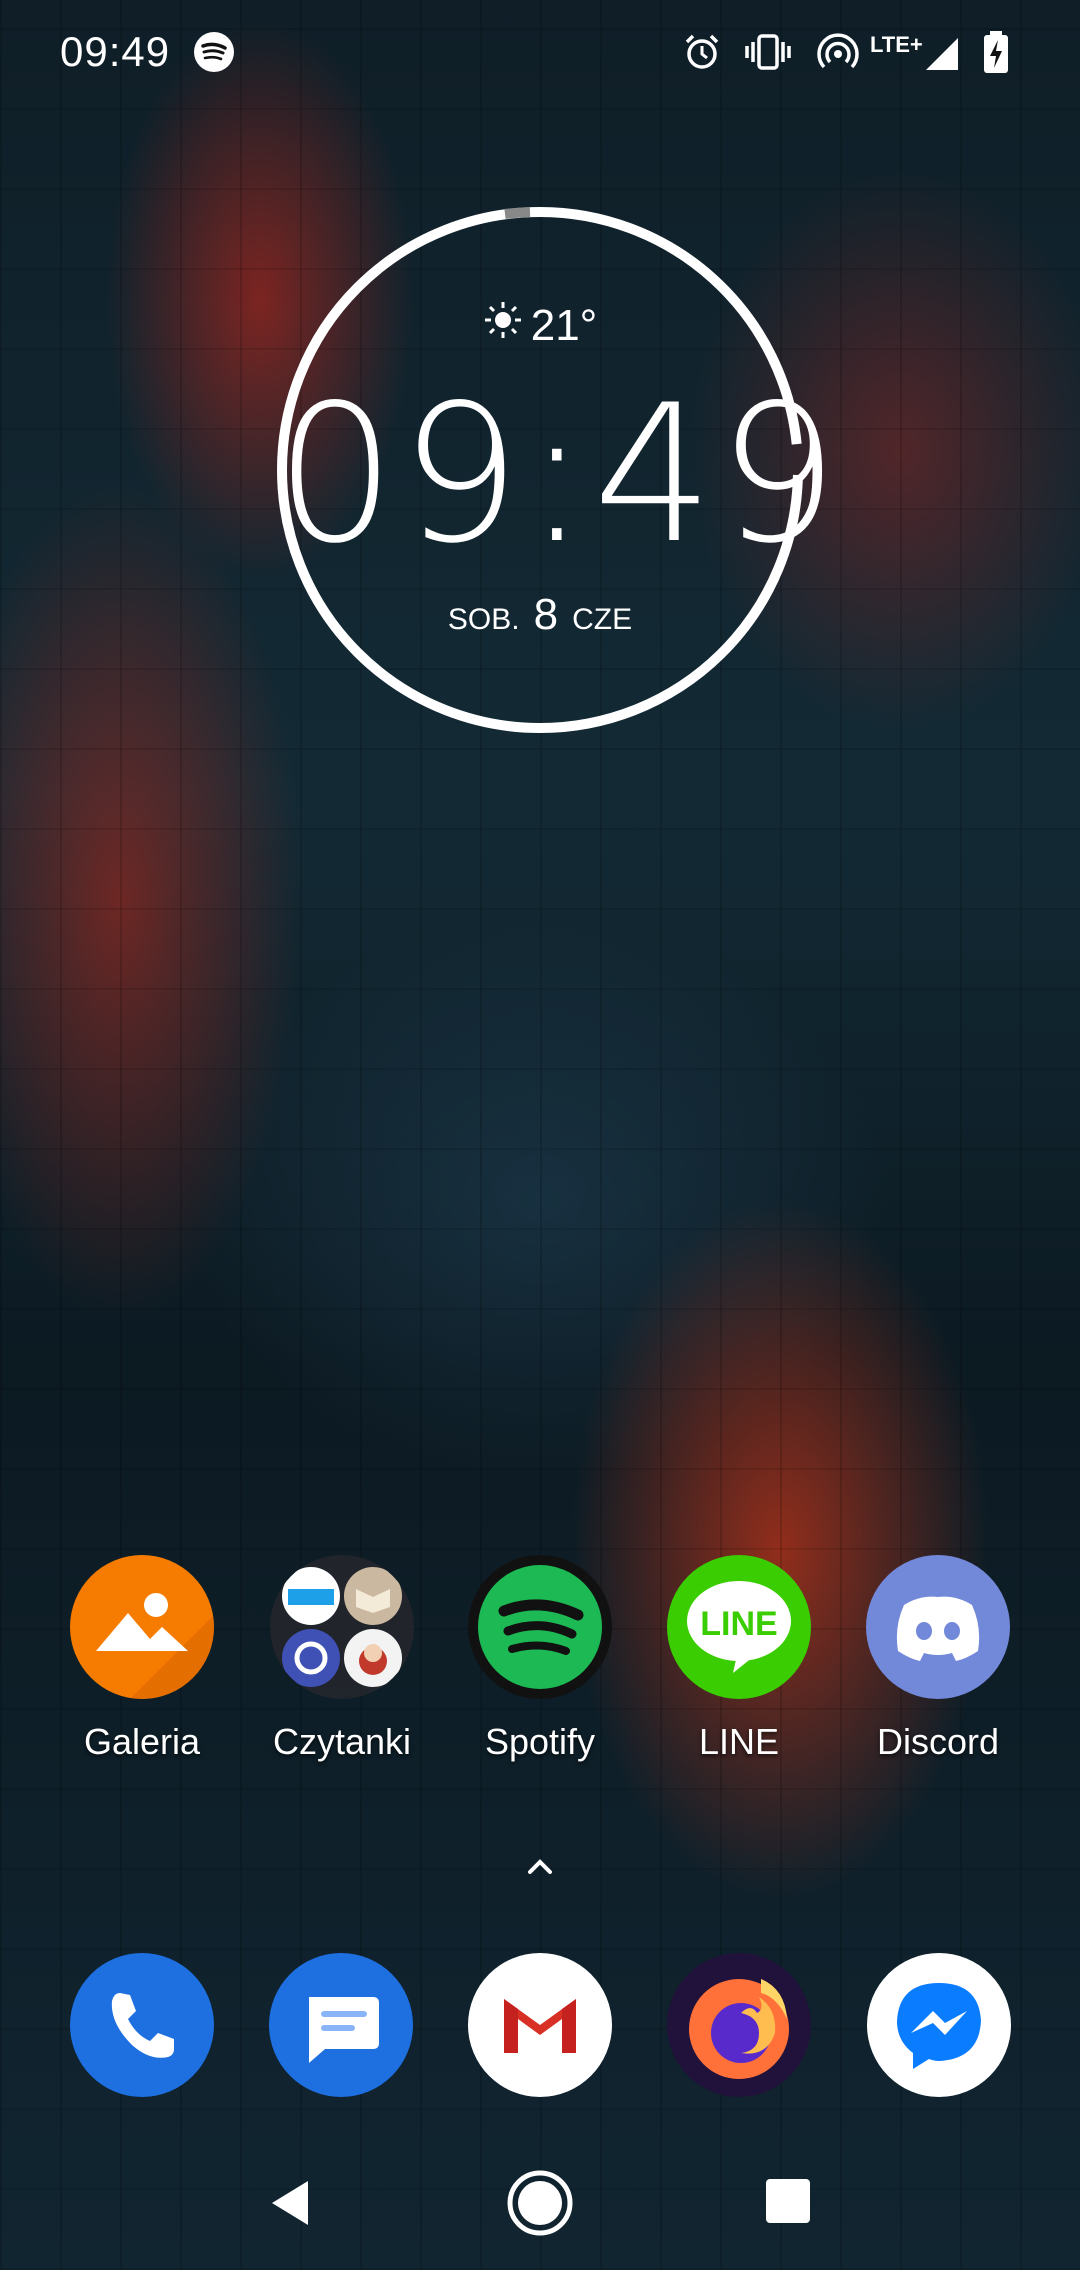 The image size is (1080, 2270). I want to click on status-time: 09:49, so click(115, 51).